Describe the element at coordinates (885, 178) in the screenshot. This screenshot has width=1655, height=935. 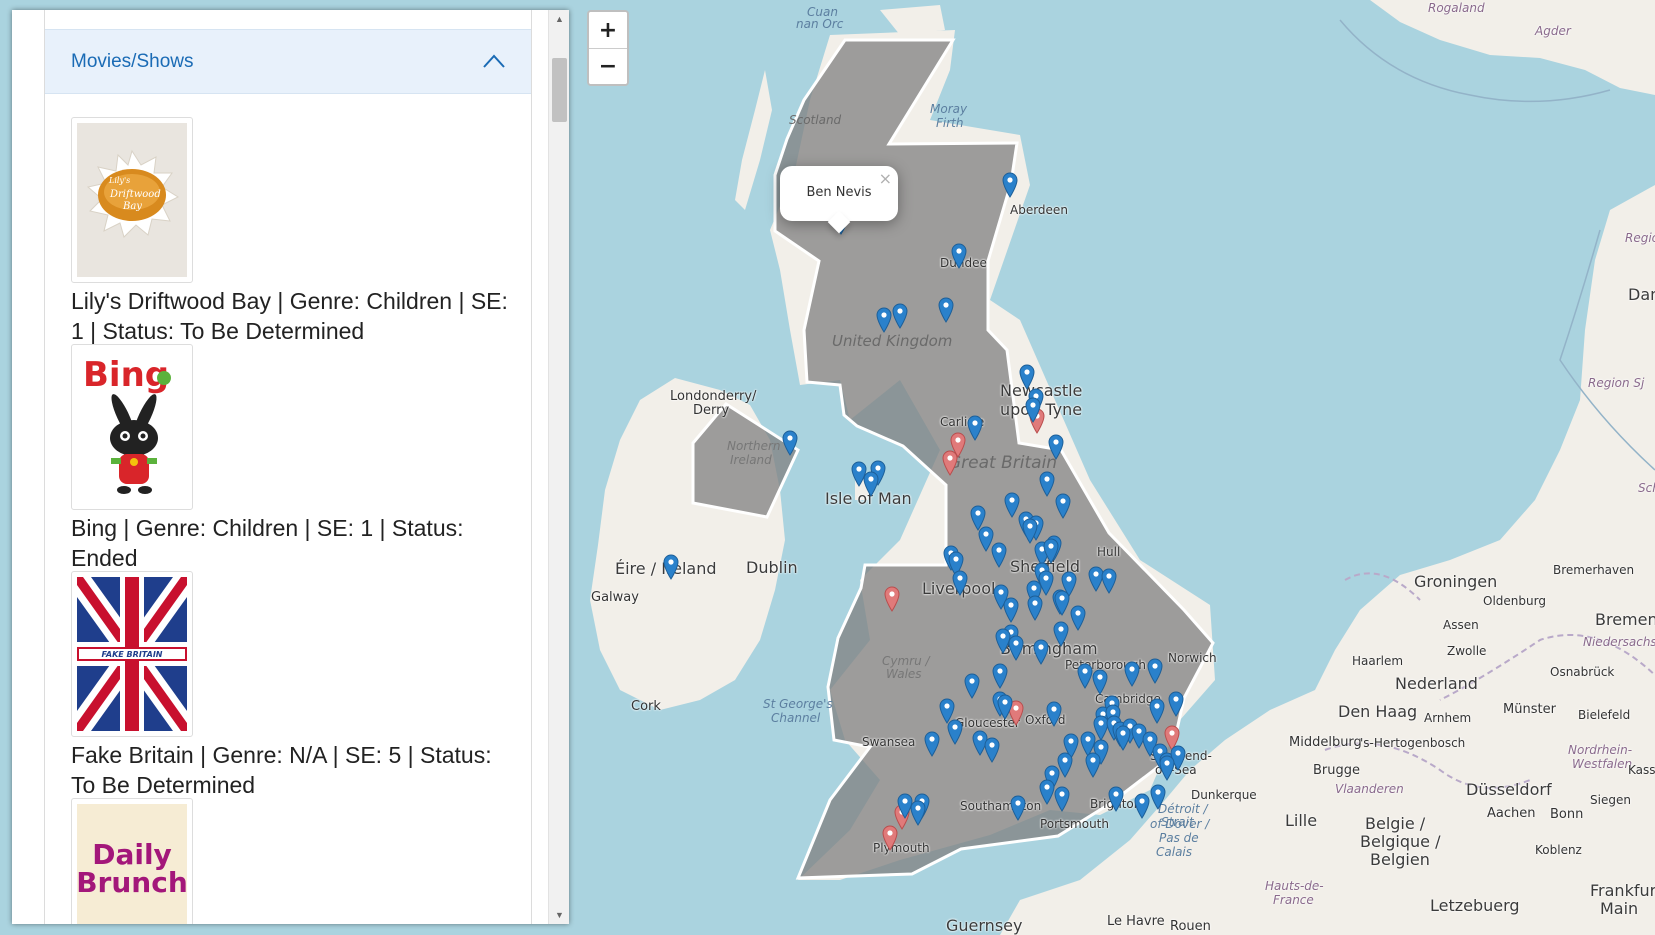
I see `popup-close-button: ×` at that location.